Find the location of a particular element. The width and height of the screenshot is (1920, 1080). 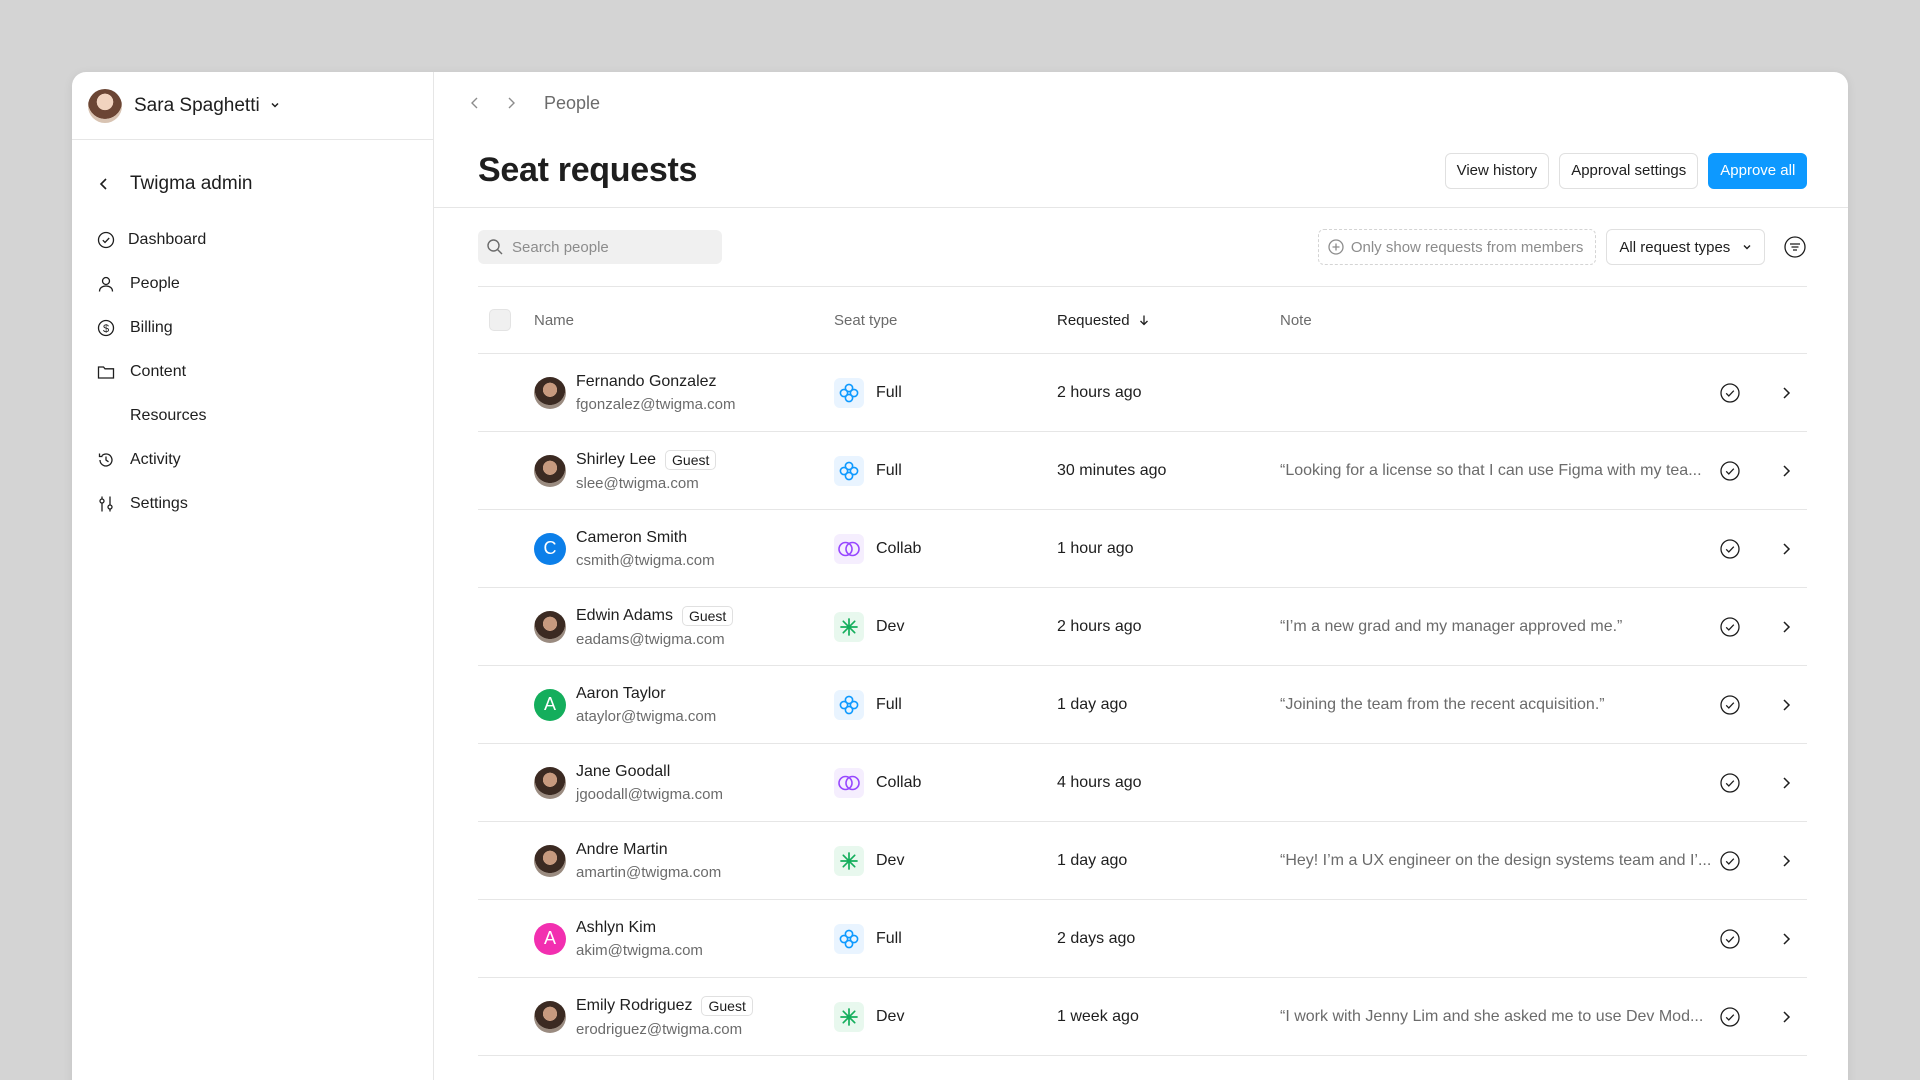

approve-all-button: Approve all is located at coordinates (1758, 170).